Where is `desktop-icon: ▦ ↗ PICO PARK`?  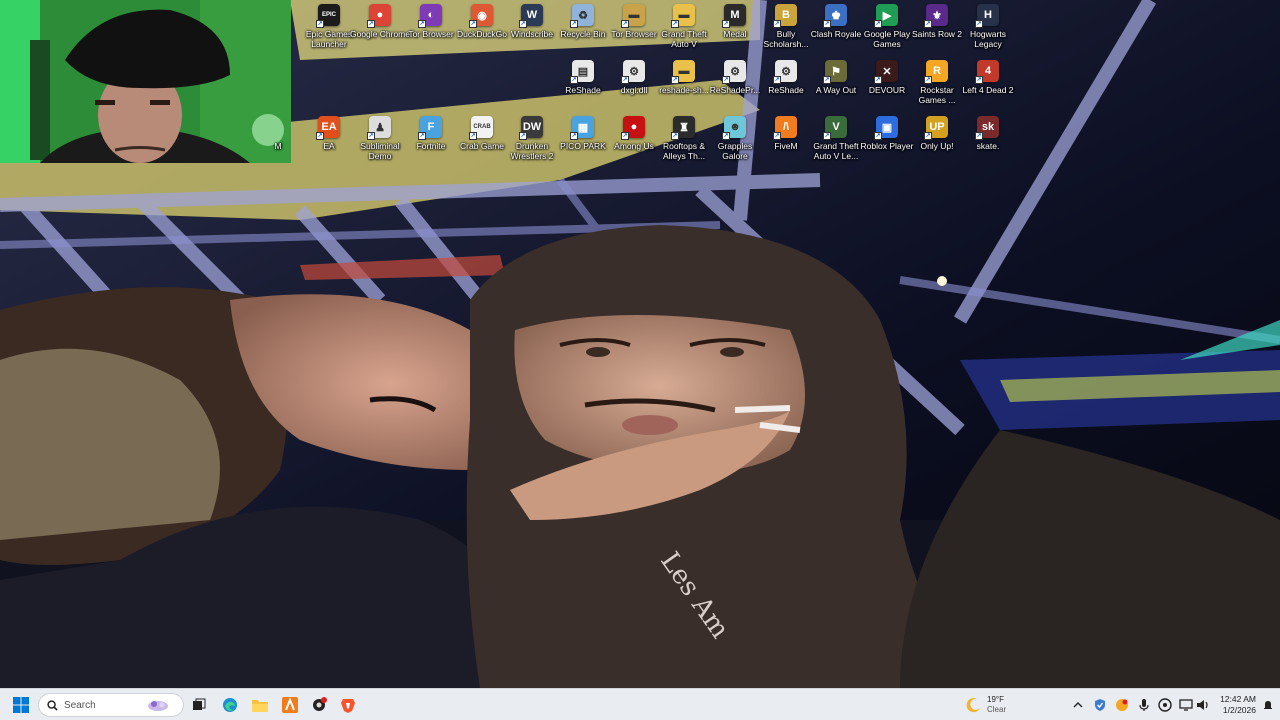
desktop-icon: ▦ ↗ PICO PARK is located at coordinates (583, 139).